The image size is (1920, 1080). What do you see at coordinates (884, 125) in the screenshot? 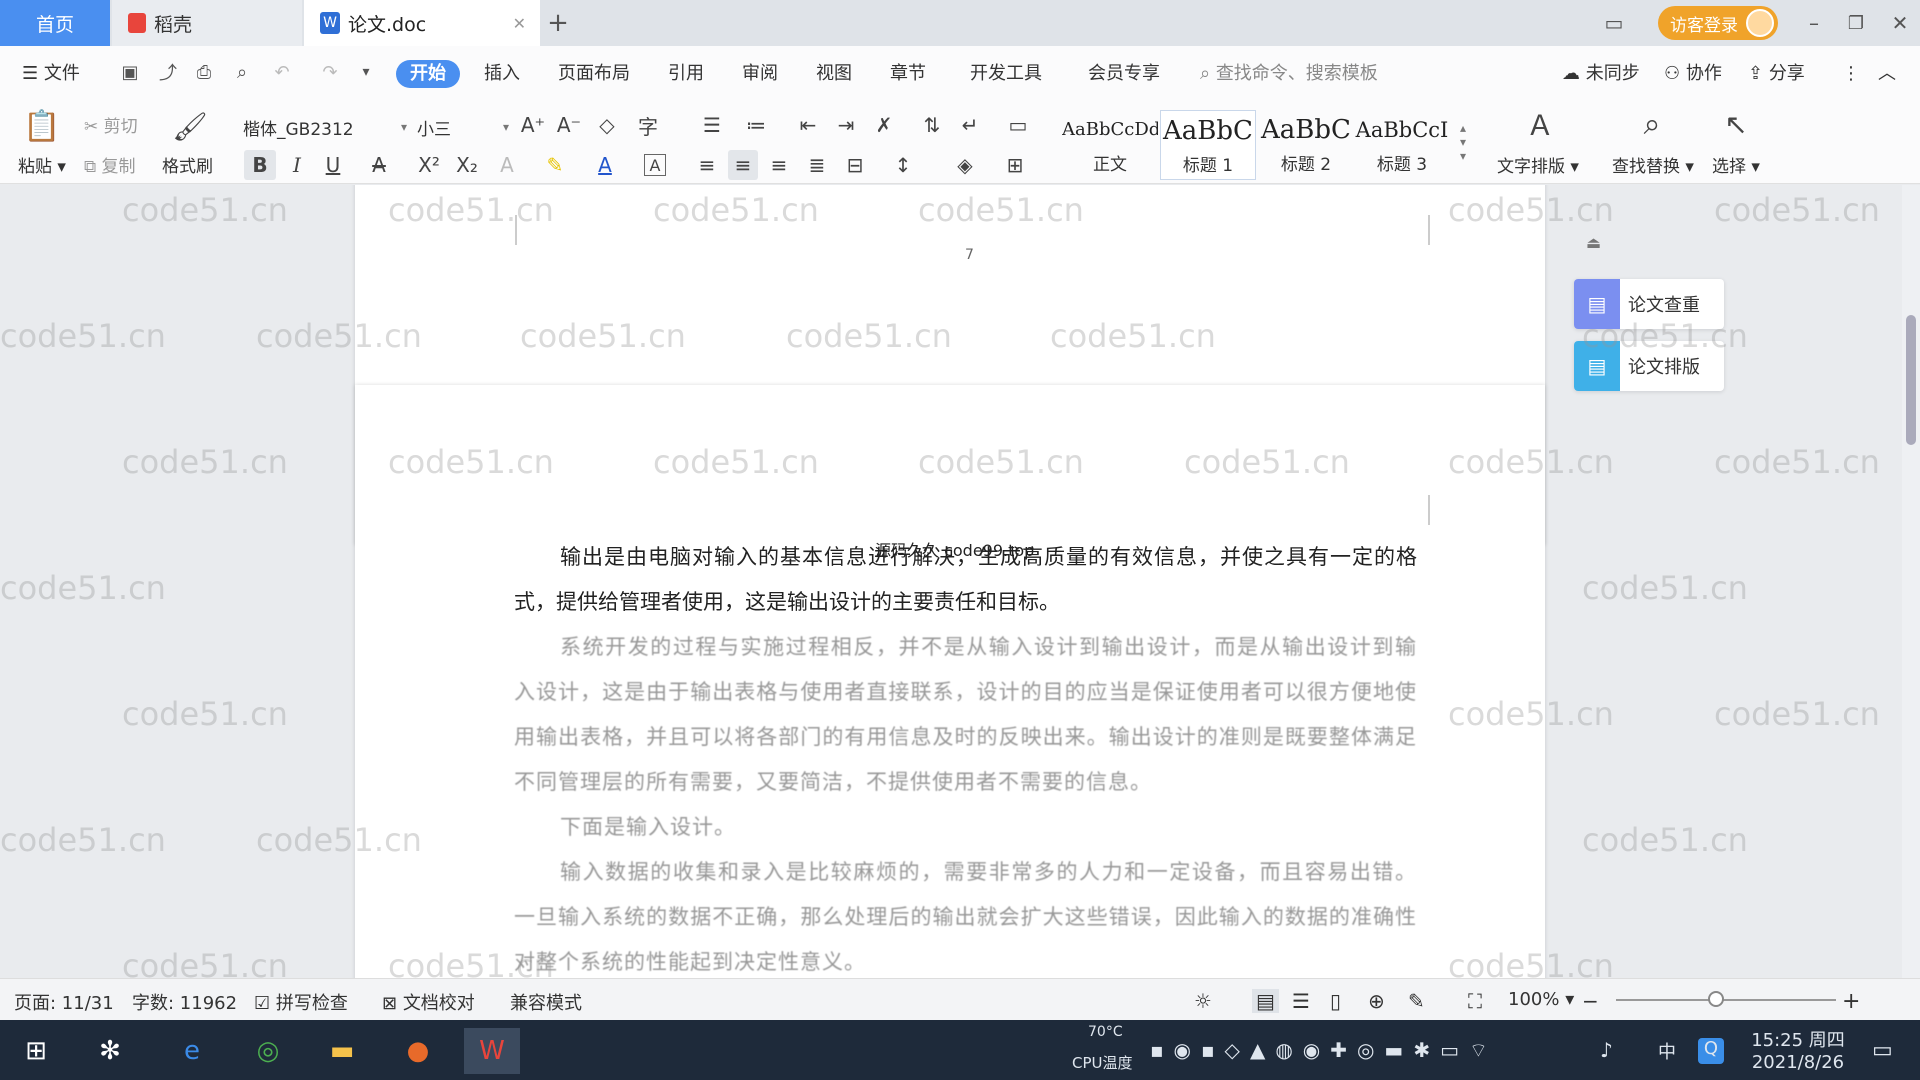
I see `chinese-layout-icon: ✗` at bounding box center [884, 125].